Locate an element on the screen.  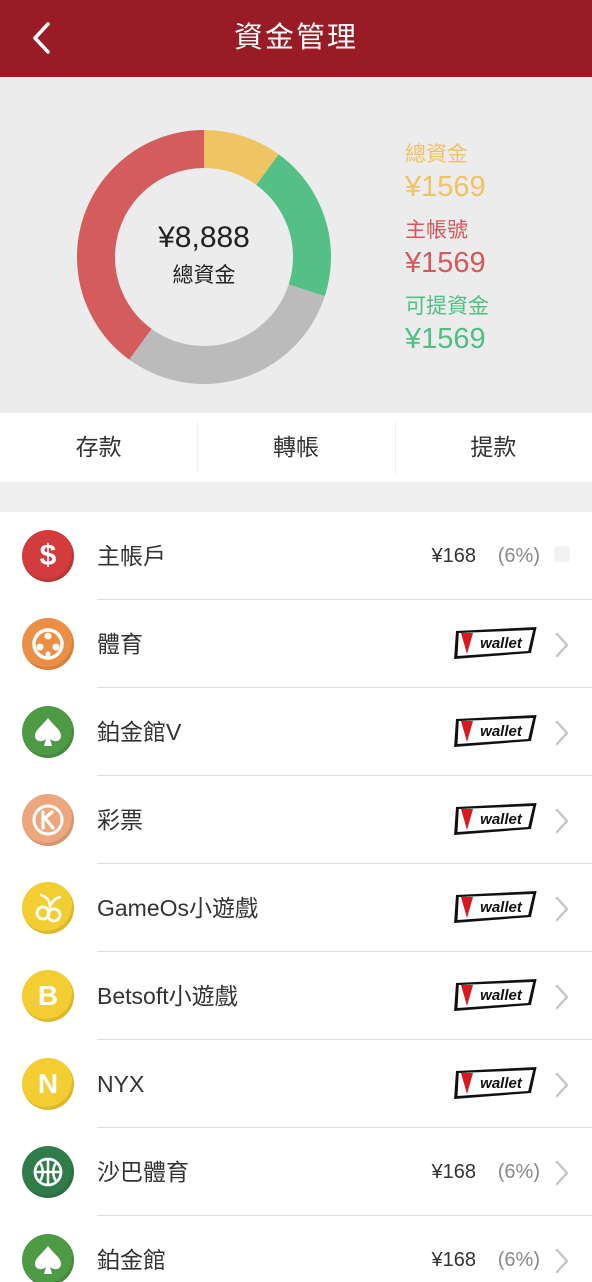
action-bar: 存款 轉帳 提款 is located at coordinates (296, 447).